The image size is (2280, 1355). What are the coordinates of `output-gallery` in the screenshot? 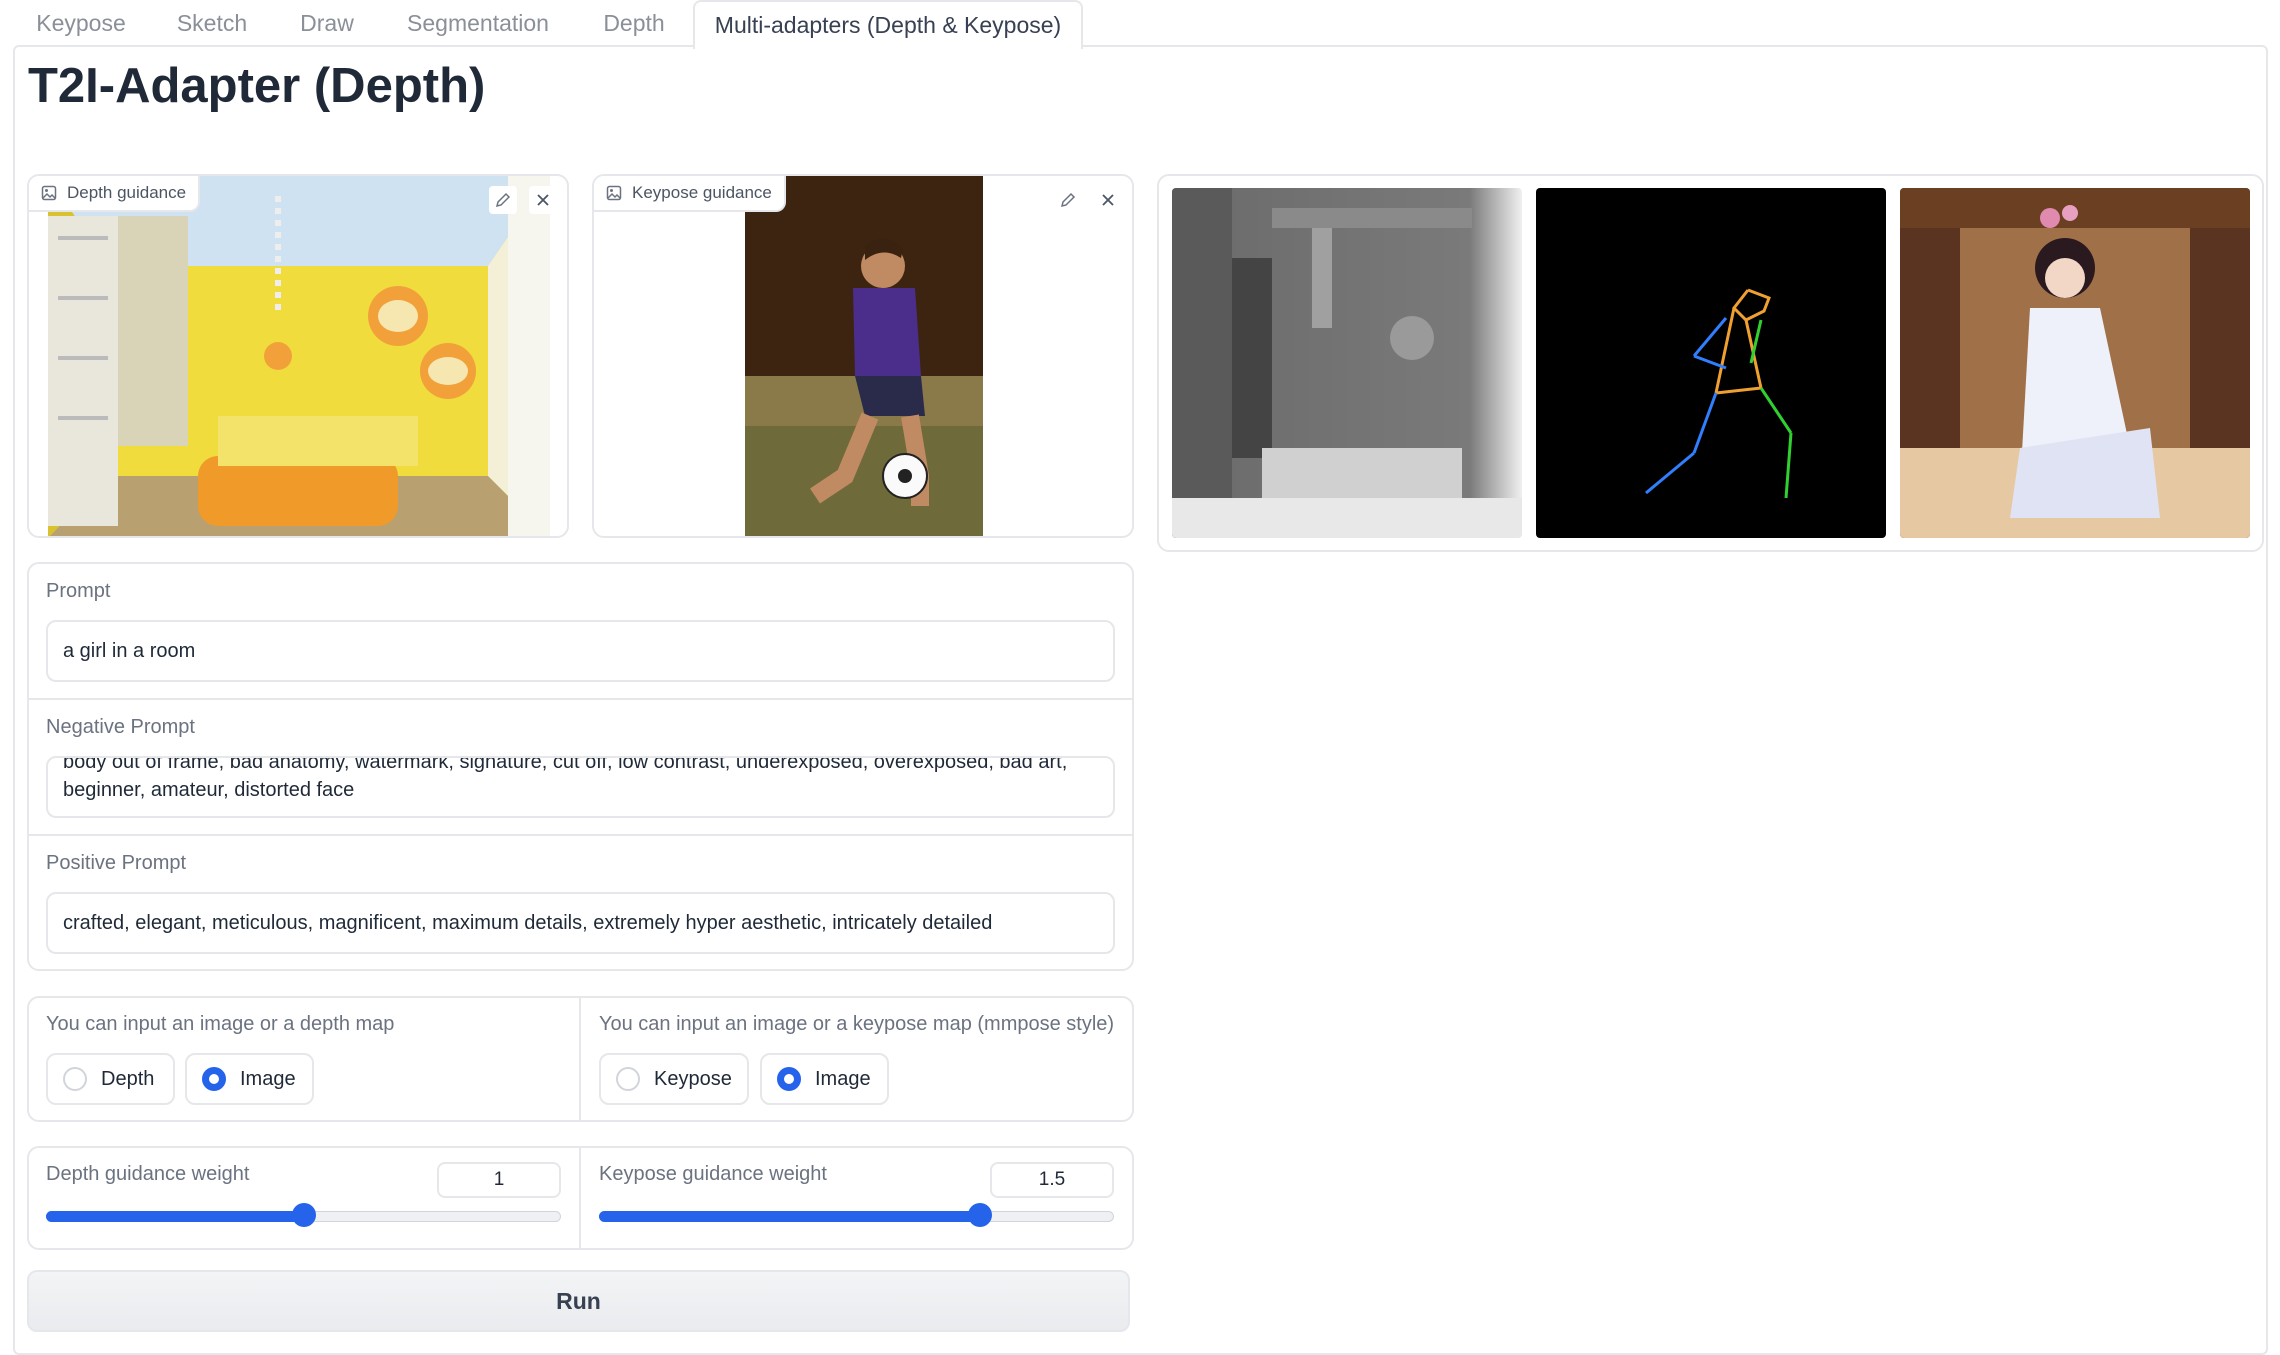 It's located at (1710, 363).